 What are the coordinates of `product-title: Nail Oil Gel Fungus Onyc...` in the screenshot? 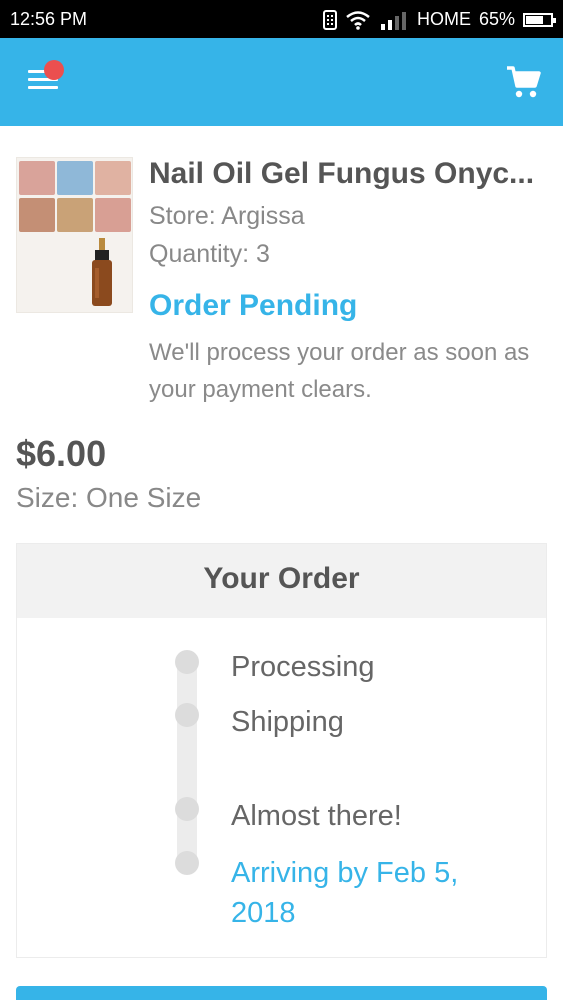 It's located at (349, 174).